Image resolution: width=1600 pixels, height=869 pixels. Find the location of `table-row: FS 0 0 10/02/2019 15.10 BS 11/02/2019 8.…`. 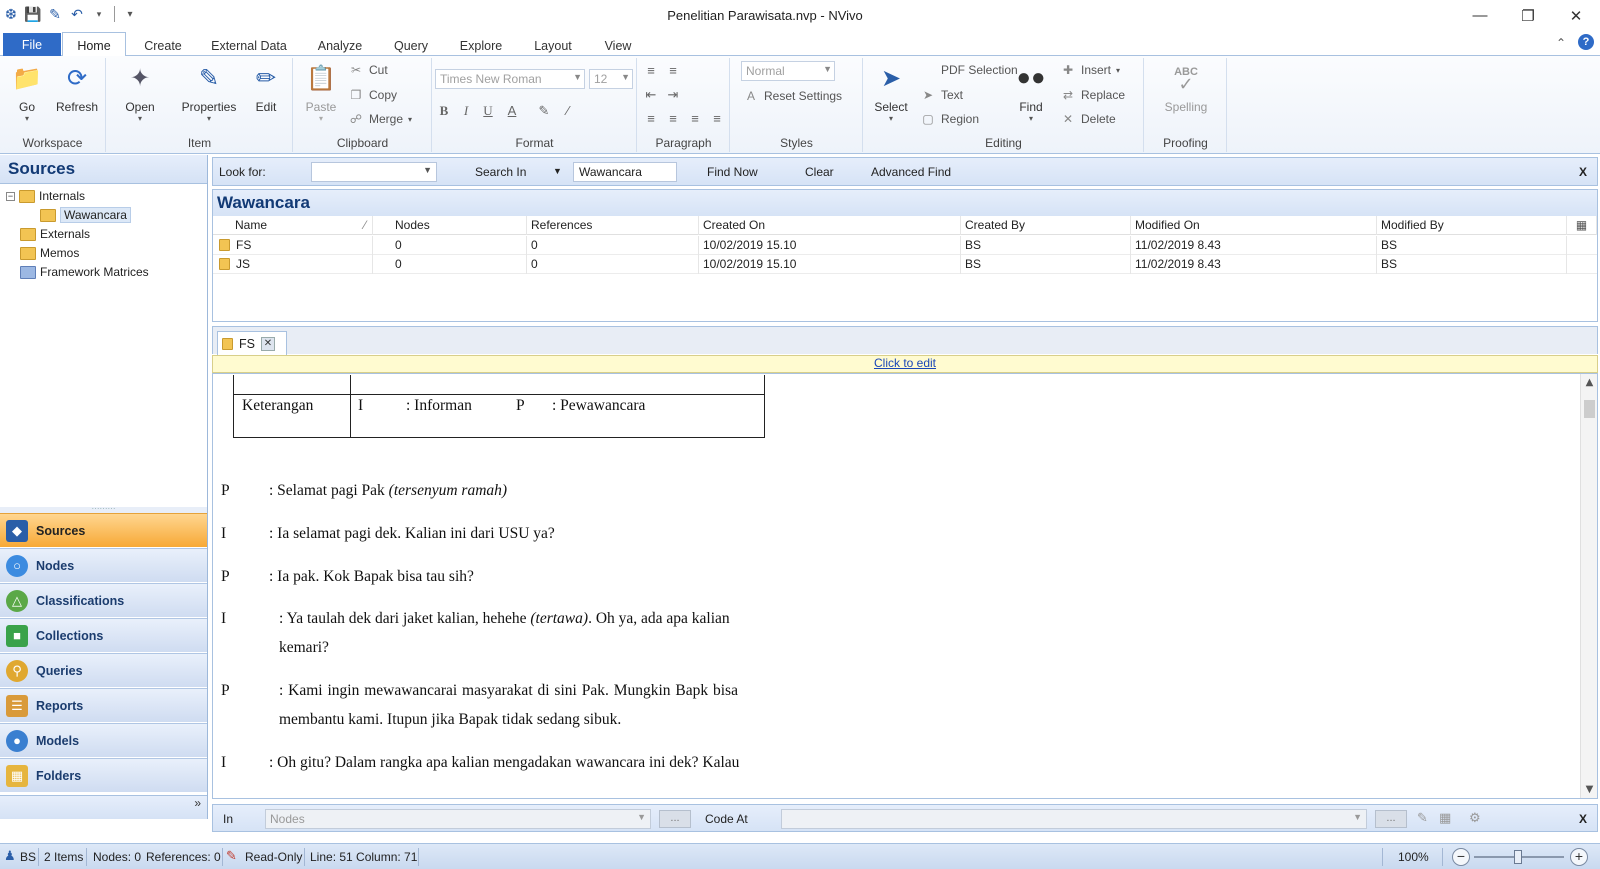

table-row: FS 0 0 10/02/2019 15.10 BS 11/02/2019 8.… is located at coordinates (905, 245).